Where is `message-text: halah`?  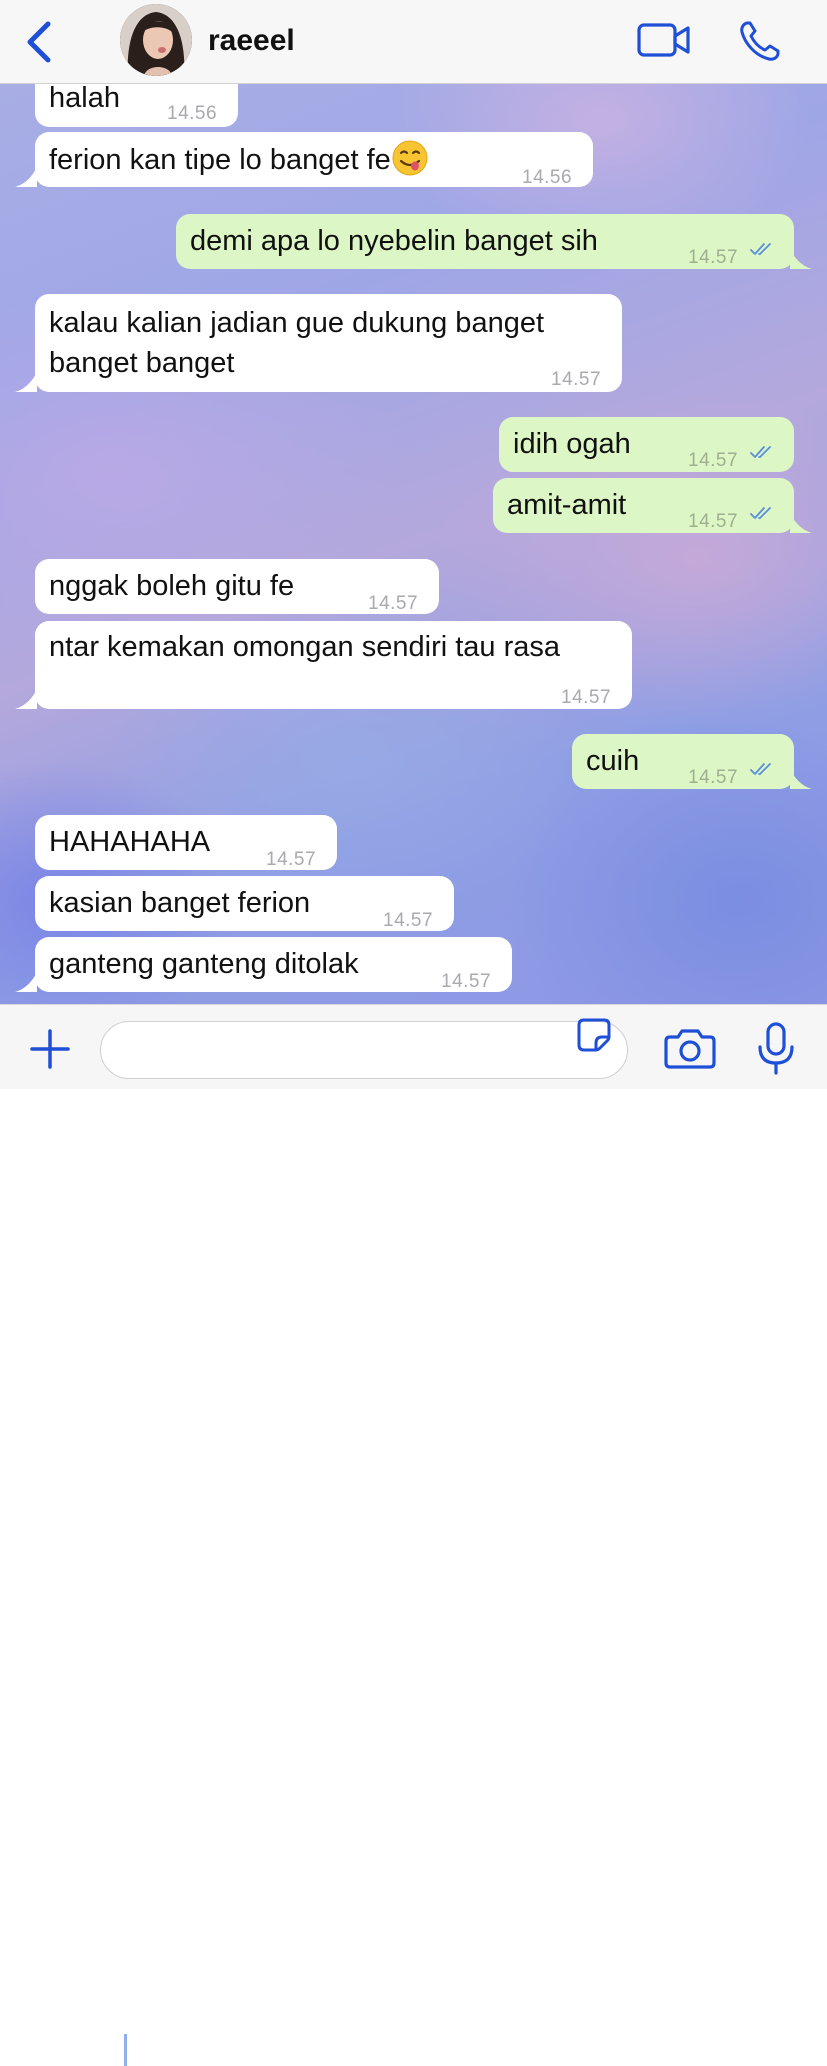 message-text: halah is located at coordinates (84, 99).